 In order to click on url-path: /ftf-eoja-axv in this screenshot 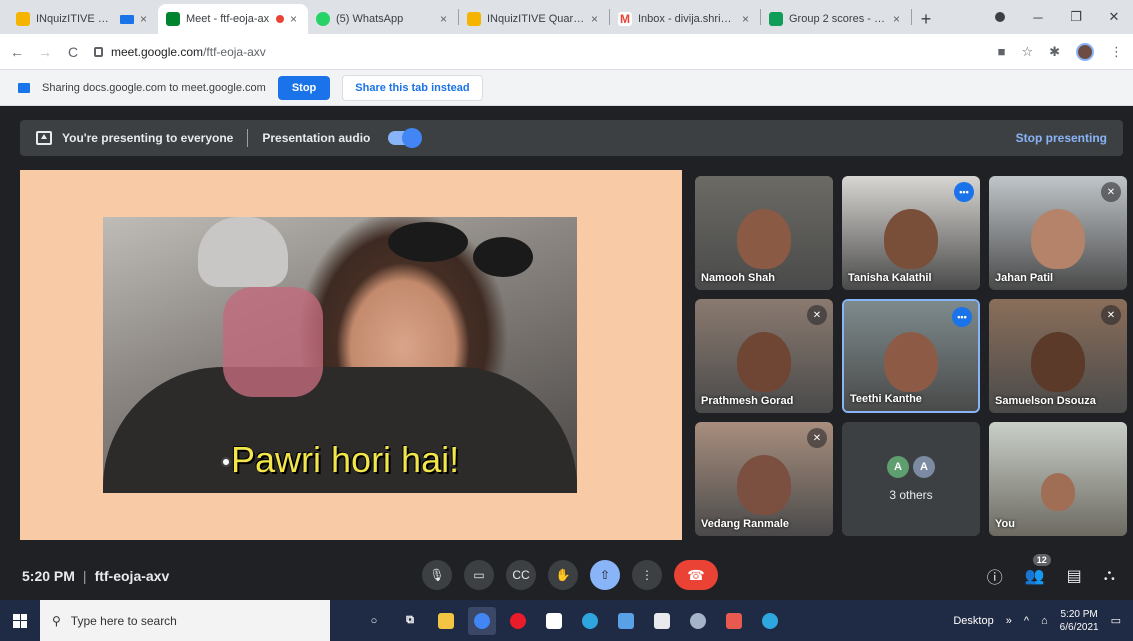, I will do `click(234, 51)`.